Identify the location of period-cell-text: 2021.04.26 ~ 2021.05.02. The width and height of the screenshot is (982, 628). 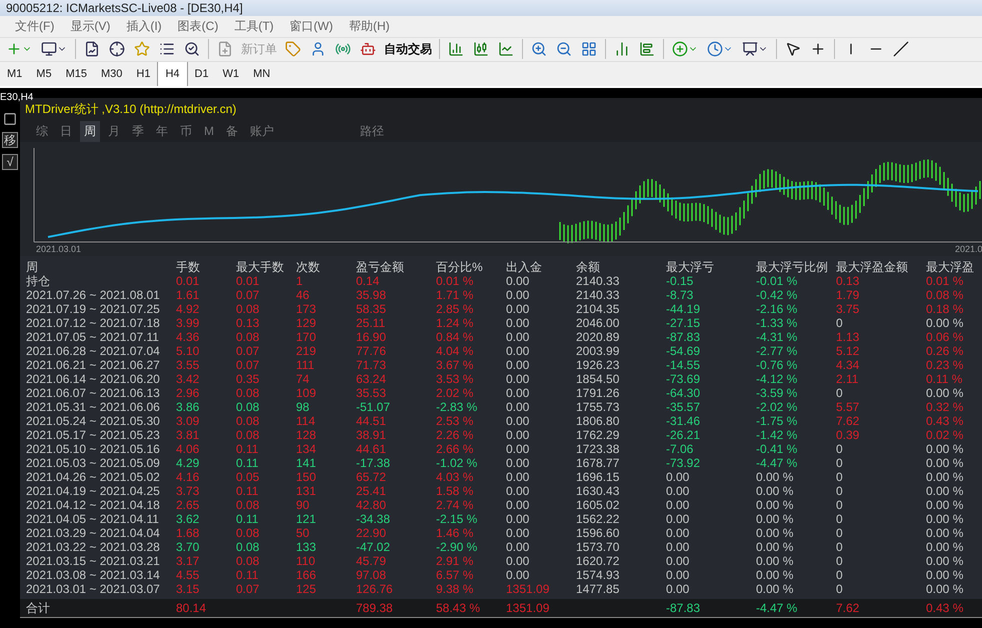
(93, 477).